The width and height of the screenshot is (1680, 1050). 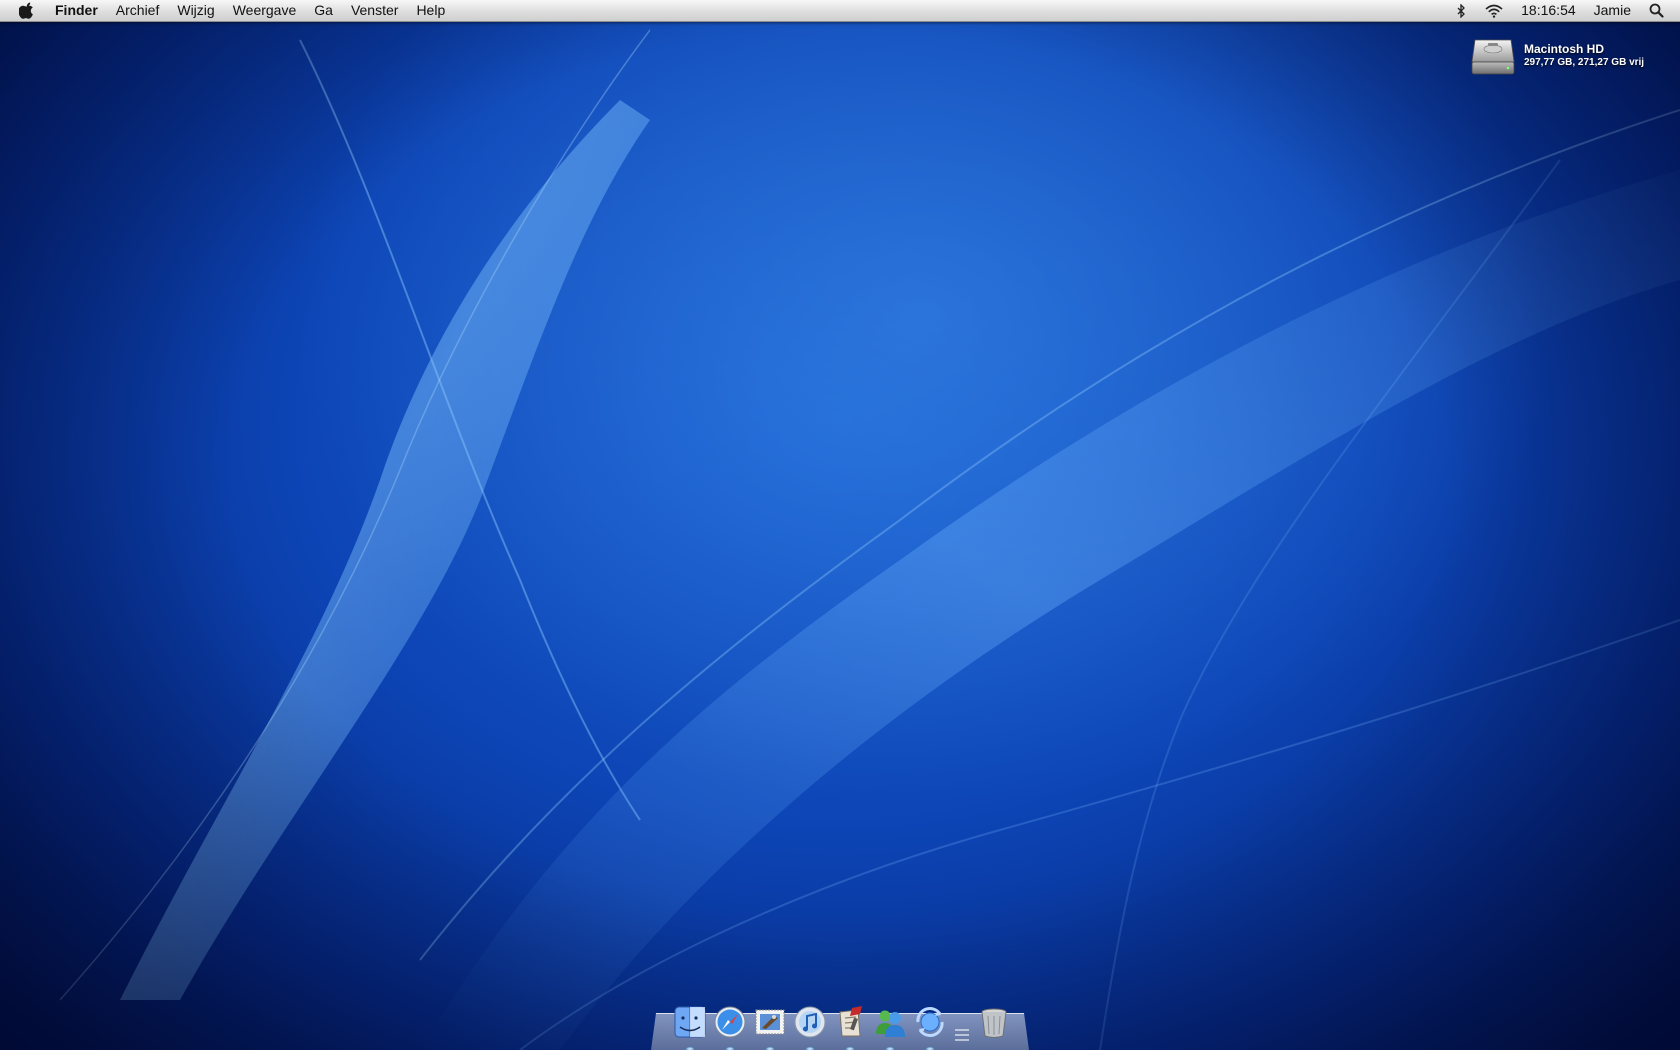 What do you see at coordinates (1660, 10) in the screenshot?
I see `spotlight-search-icon` at bounding box center [1660, 10].